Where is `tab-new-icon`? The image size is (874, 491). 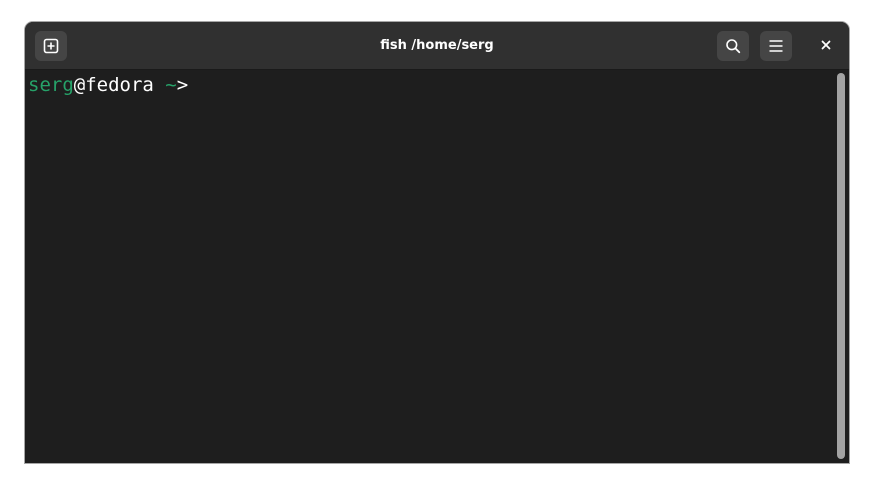
tab-new-icon is located at coordinates (51, 46).